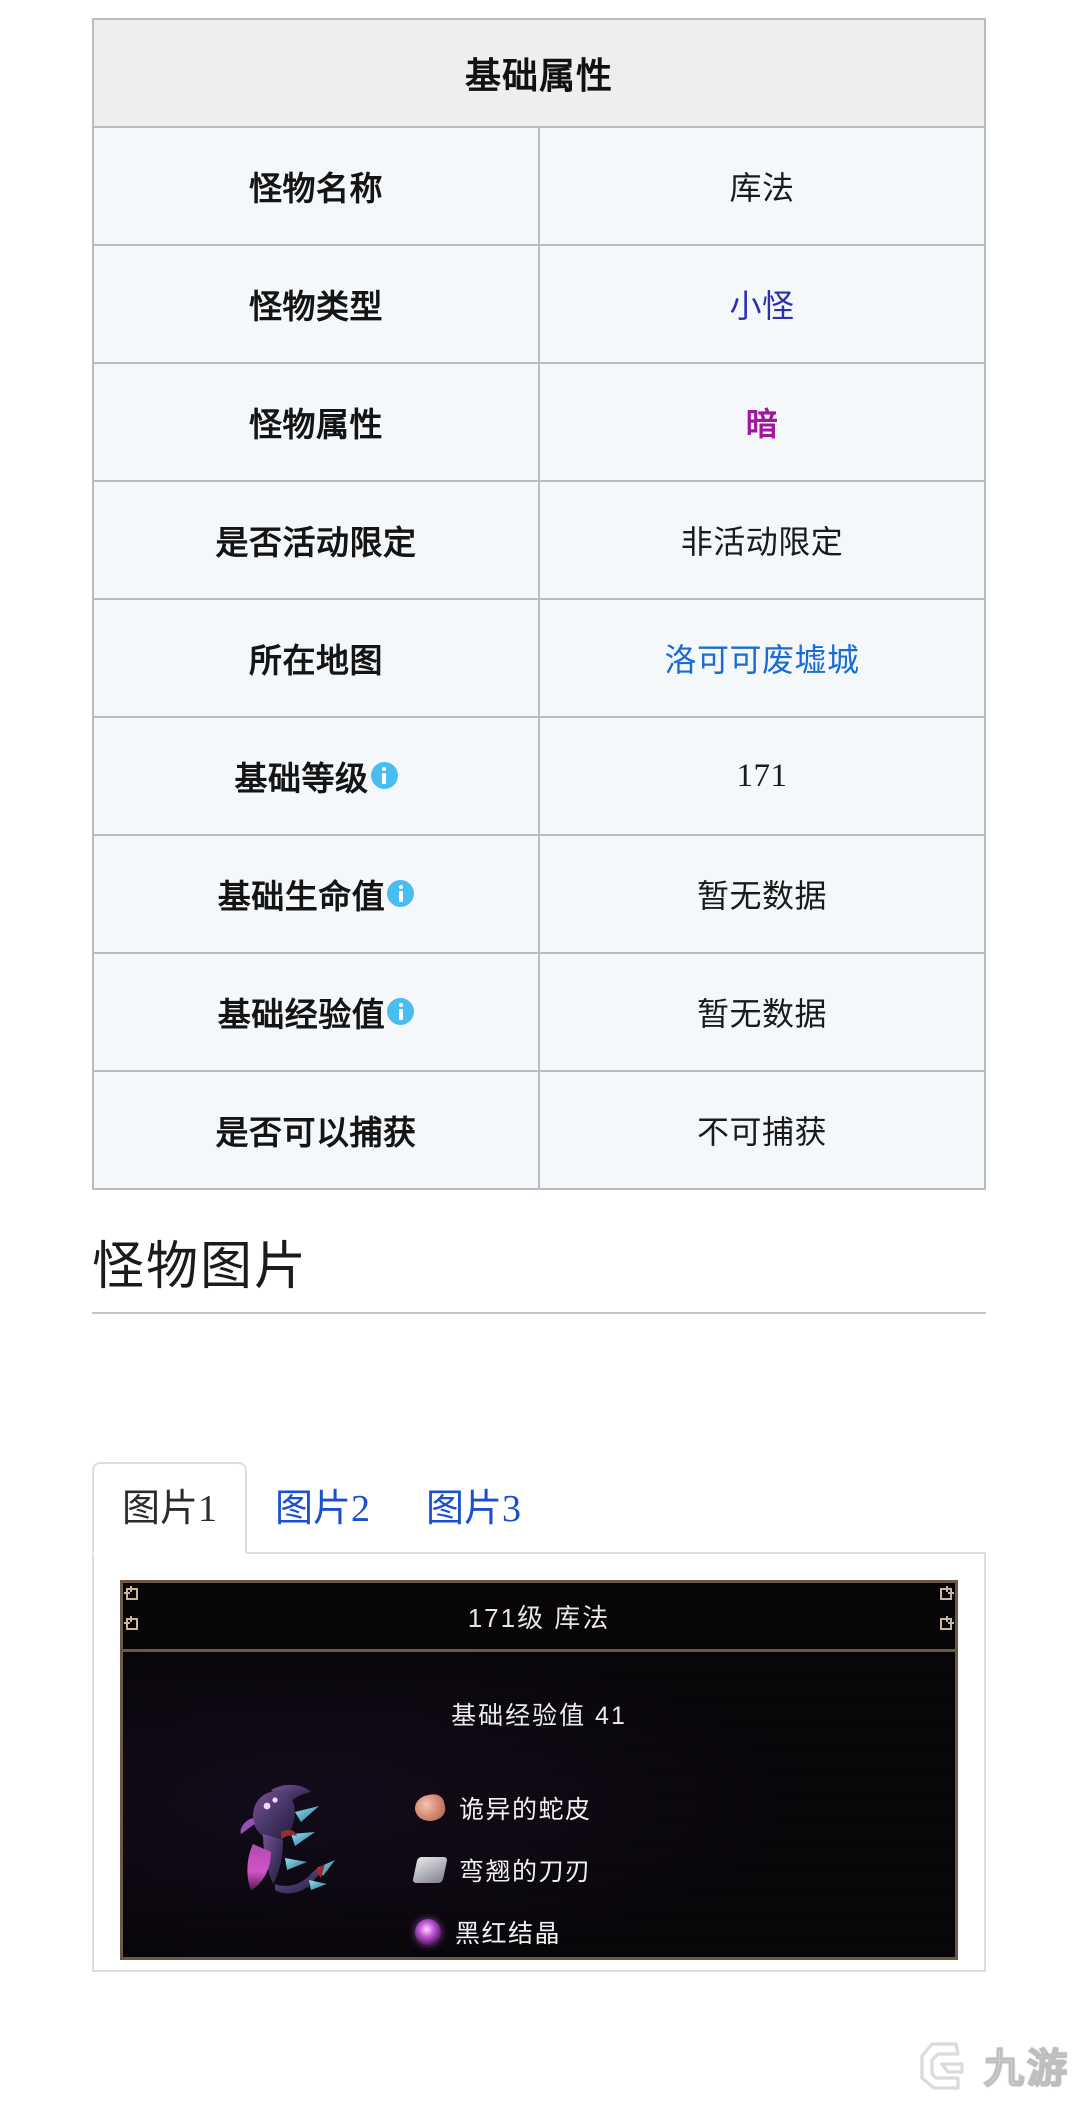  What do you see at coordinates (430, 1870) in the screenshot?
I see `blade-icon` at bounding box center [430, 1870].